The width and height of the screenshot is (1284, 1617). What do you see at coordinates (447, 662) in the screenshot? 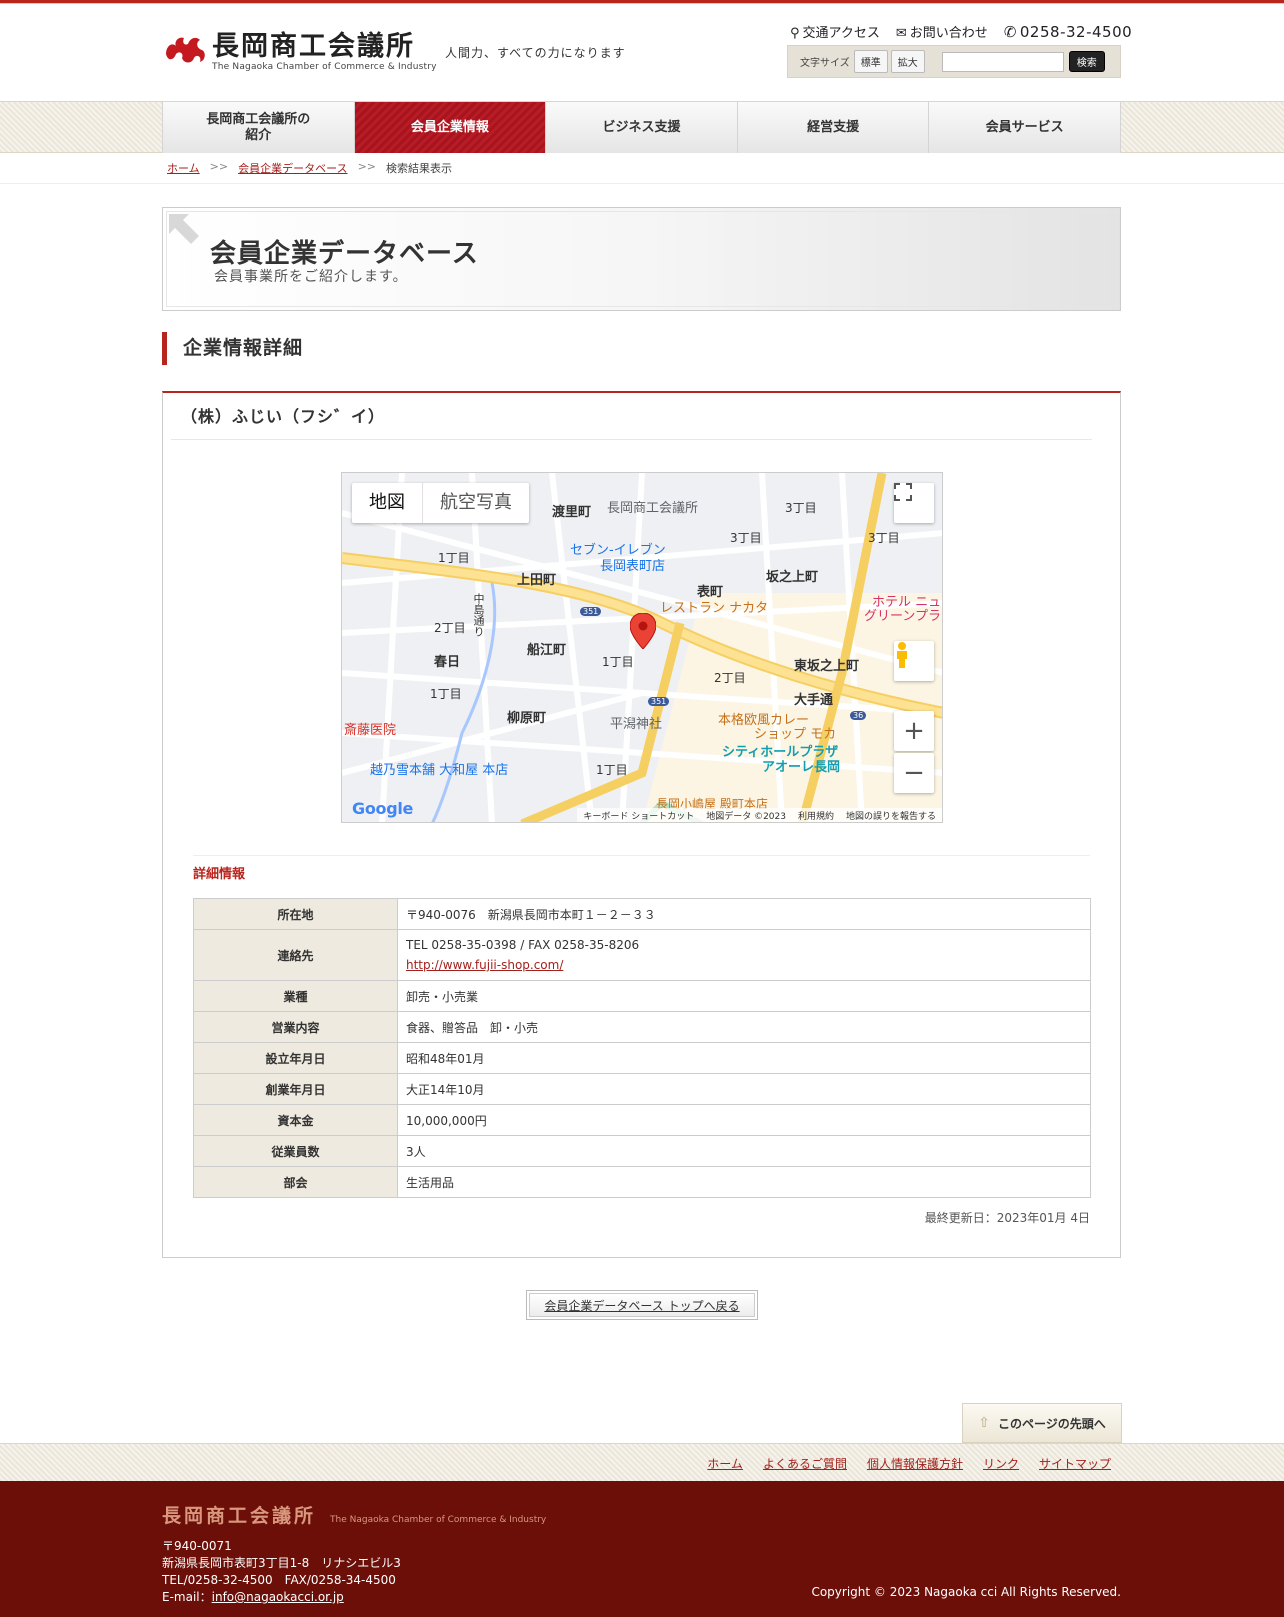
I see `map-label: 春日` at bounding box center [447, 662].